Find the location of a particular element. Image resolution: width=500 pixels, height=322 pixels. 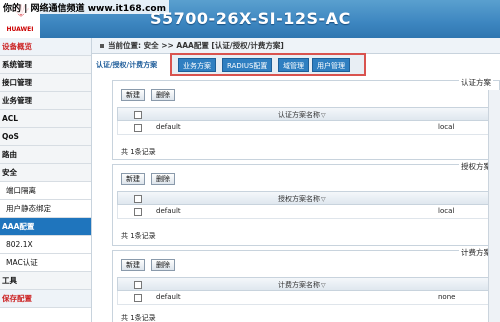

sidebar-item-label: 接口管理 is located at coordinates (17, 82).